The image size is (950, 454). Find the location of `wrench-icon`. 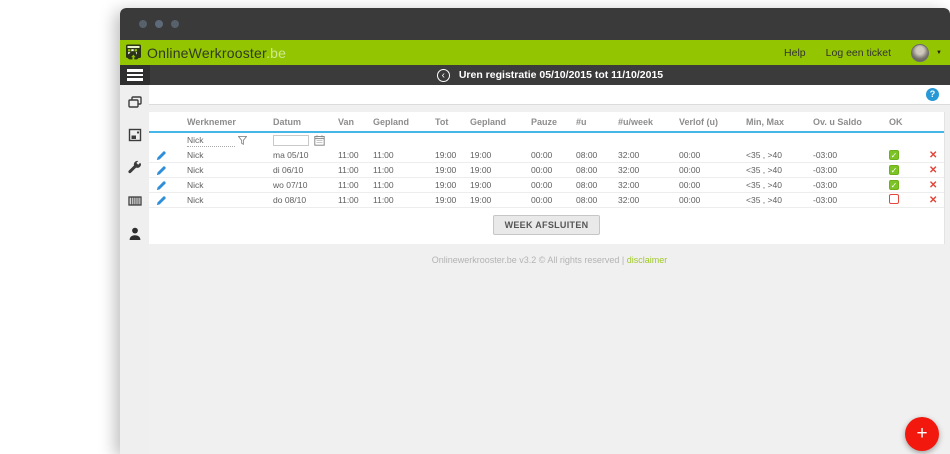

wrench-icon is located at coordinates (135, 168).